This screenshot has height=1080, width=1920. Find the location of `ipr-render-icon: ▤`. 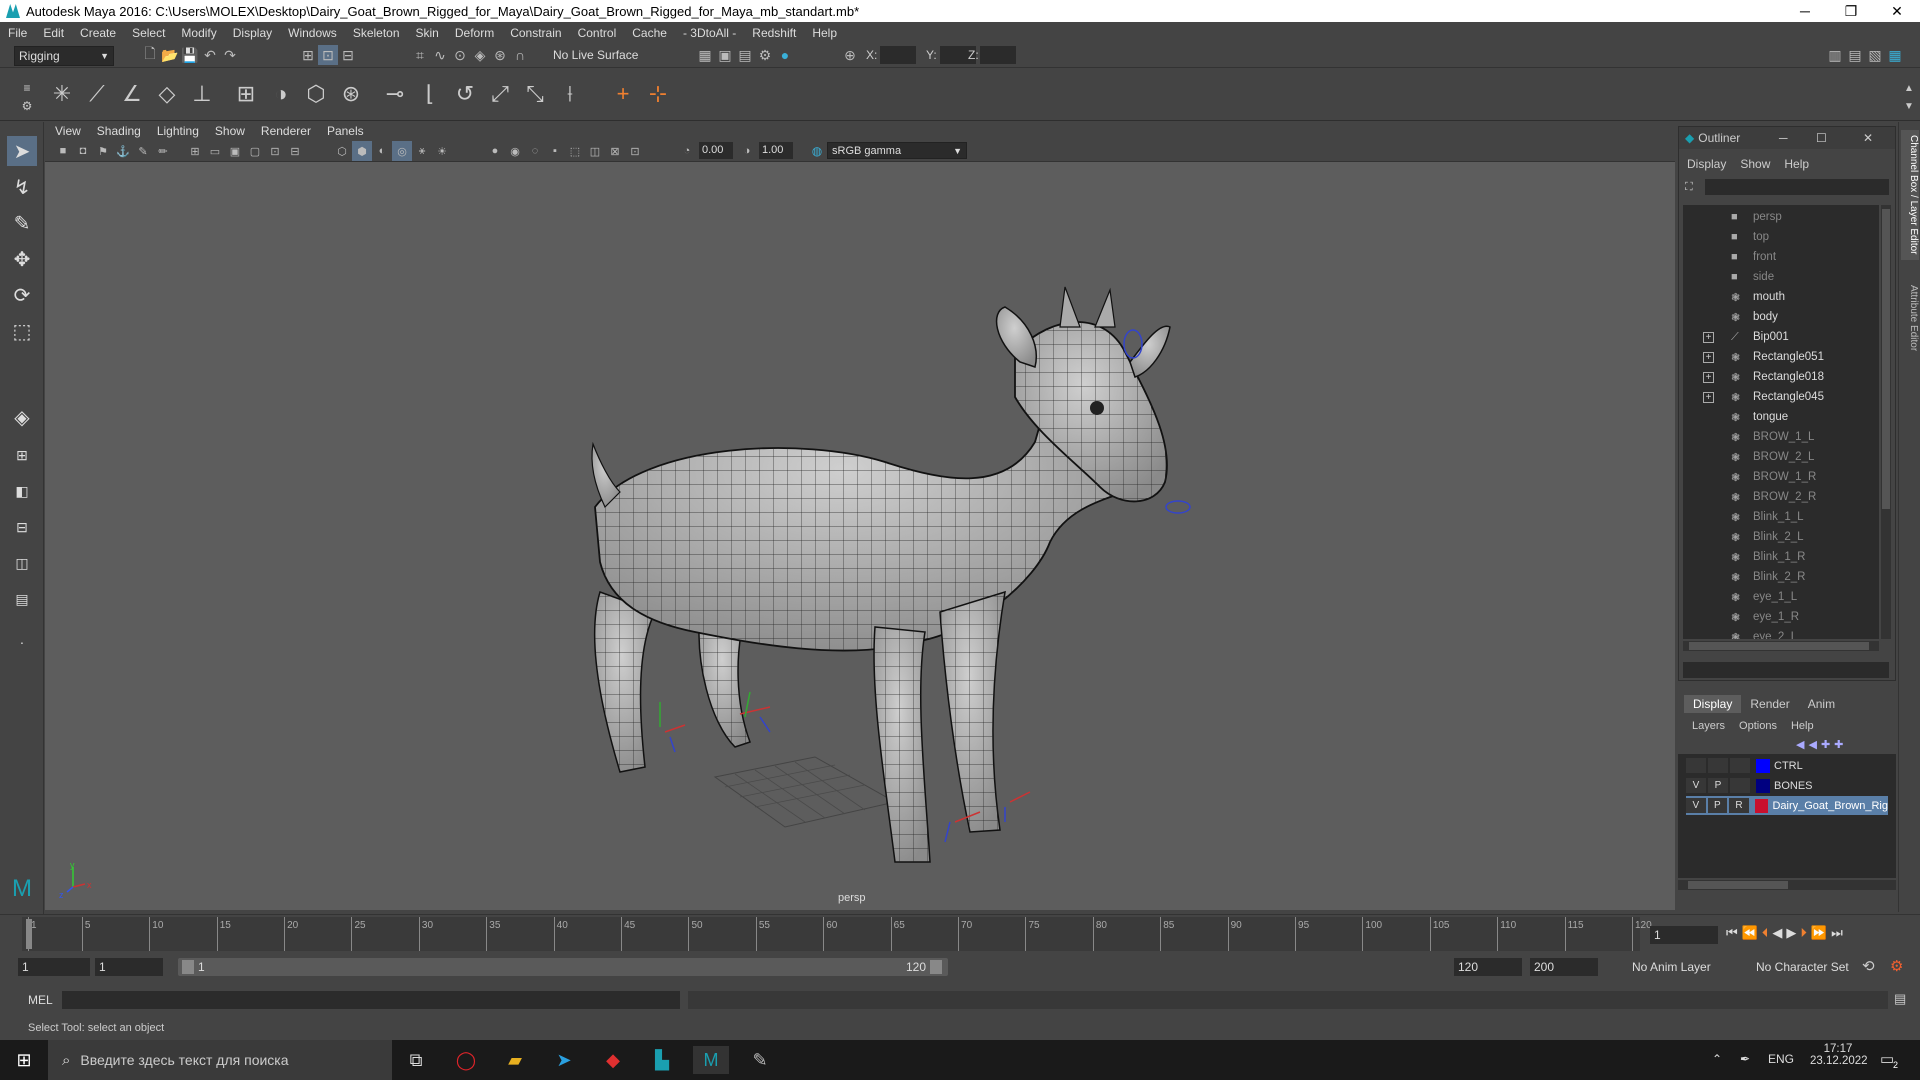

ipr-render-icon: ▤ is located at coordinates (745, 55).